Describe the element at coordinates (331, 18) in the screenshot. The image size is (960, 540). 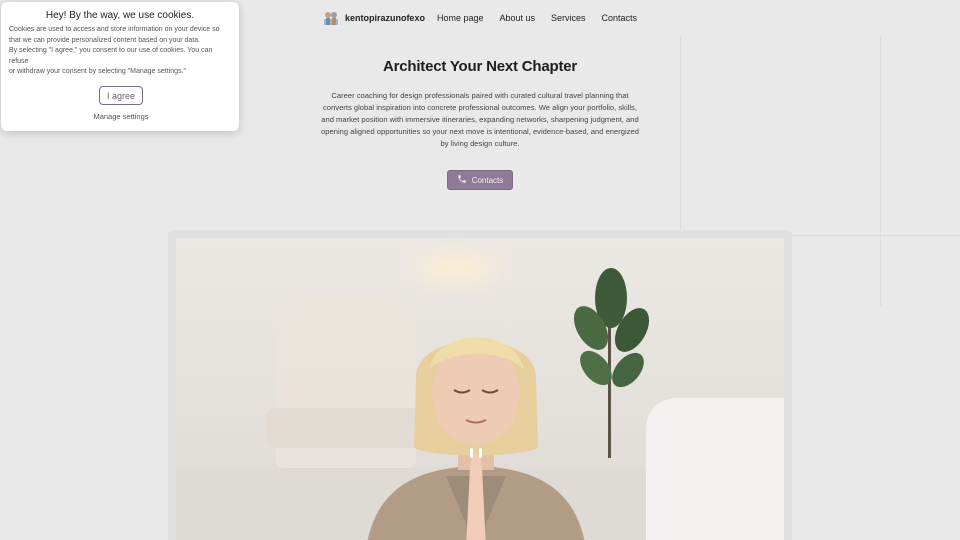
I see `brand-logo-icon` at that location.